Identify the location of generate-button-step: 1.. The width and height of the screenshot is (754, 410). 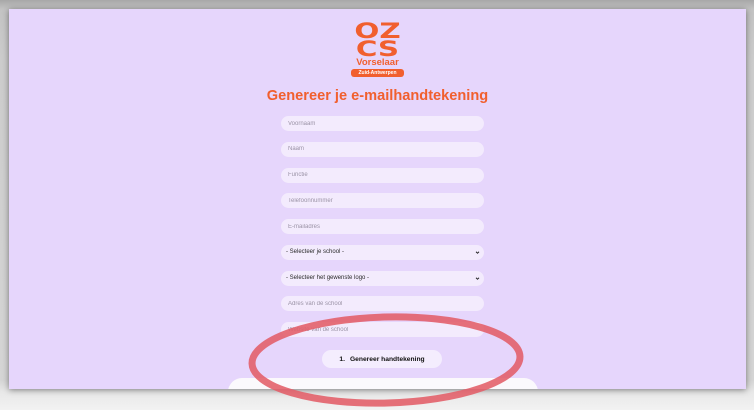
(342, 359).